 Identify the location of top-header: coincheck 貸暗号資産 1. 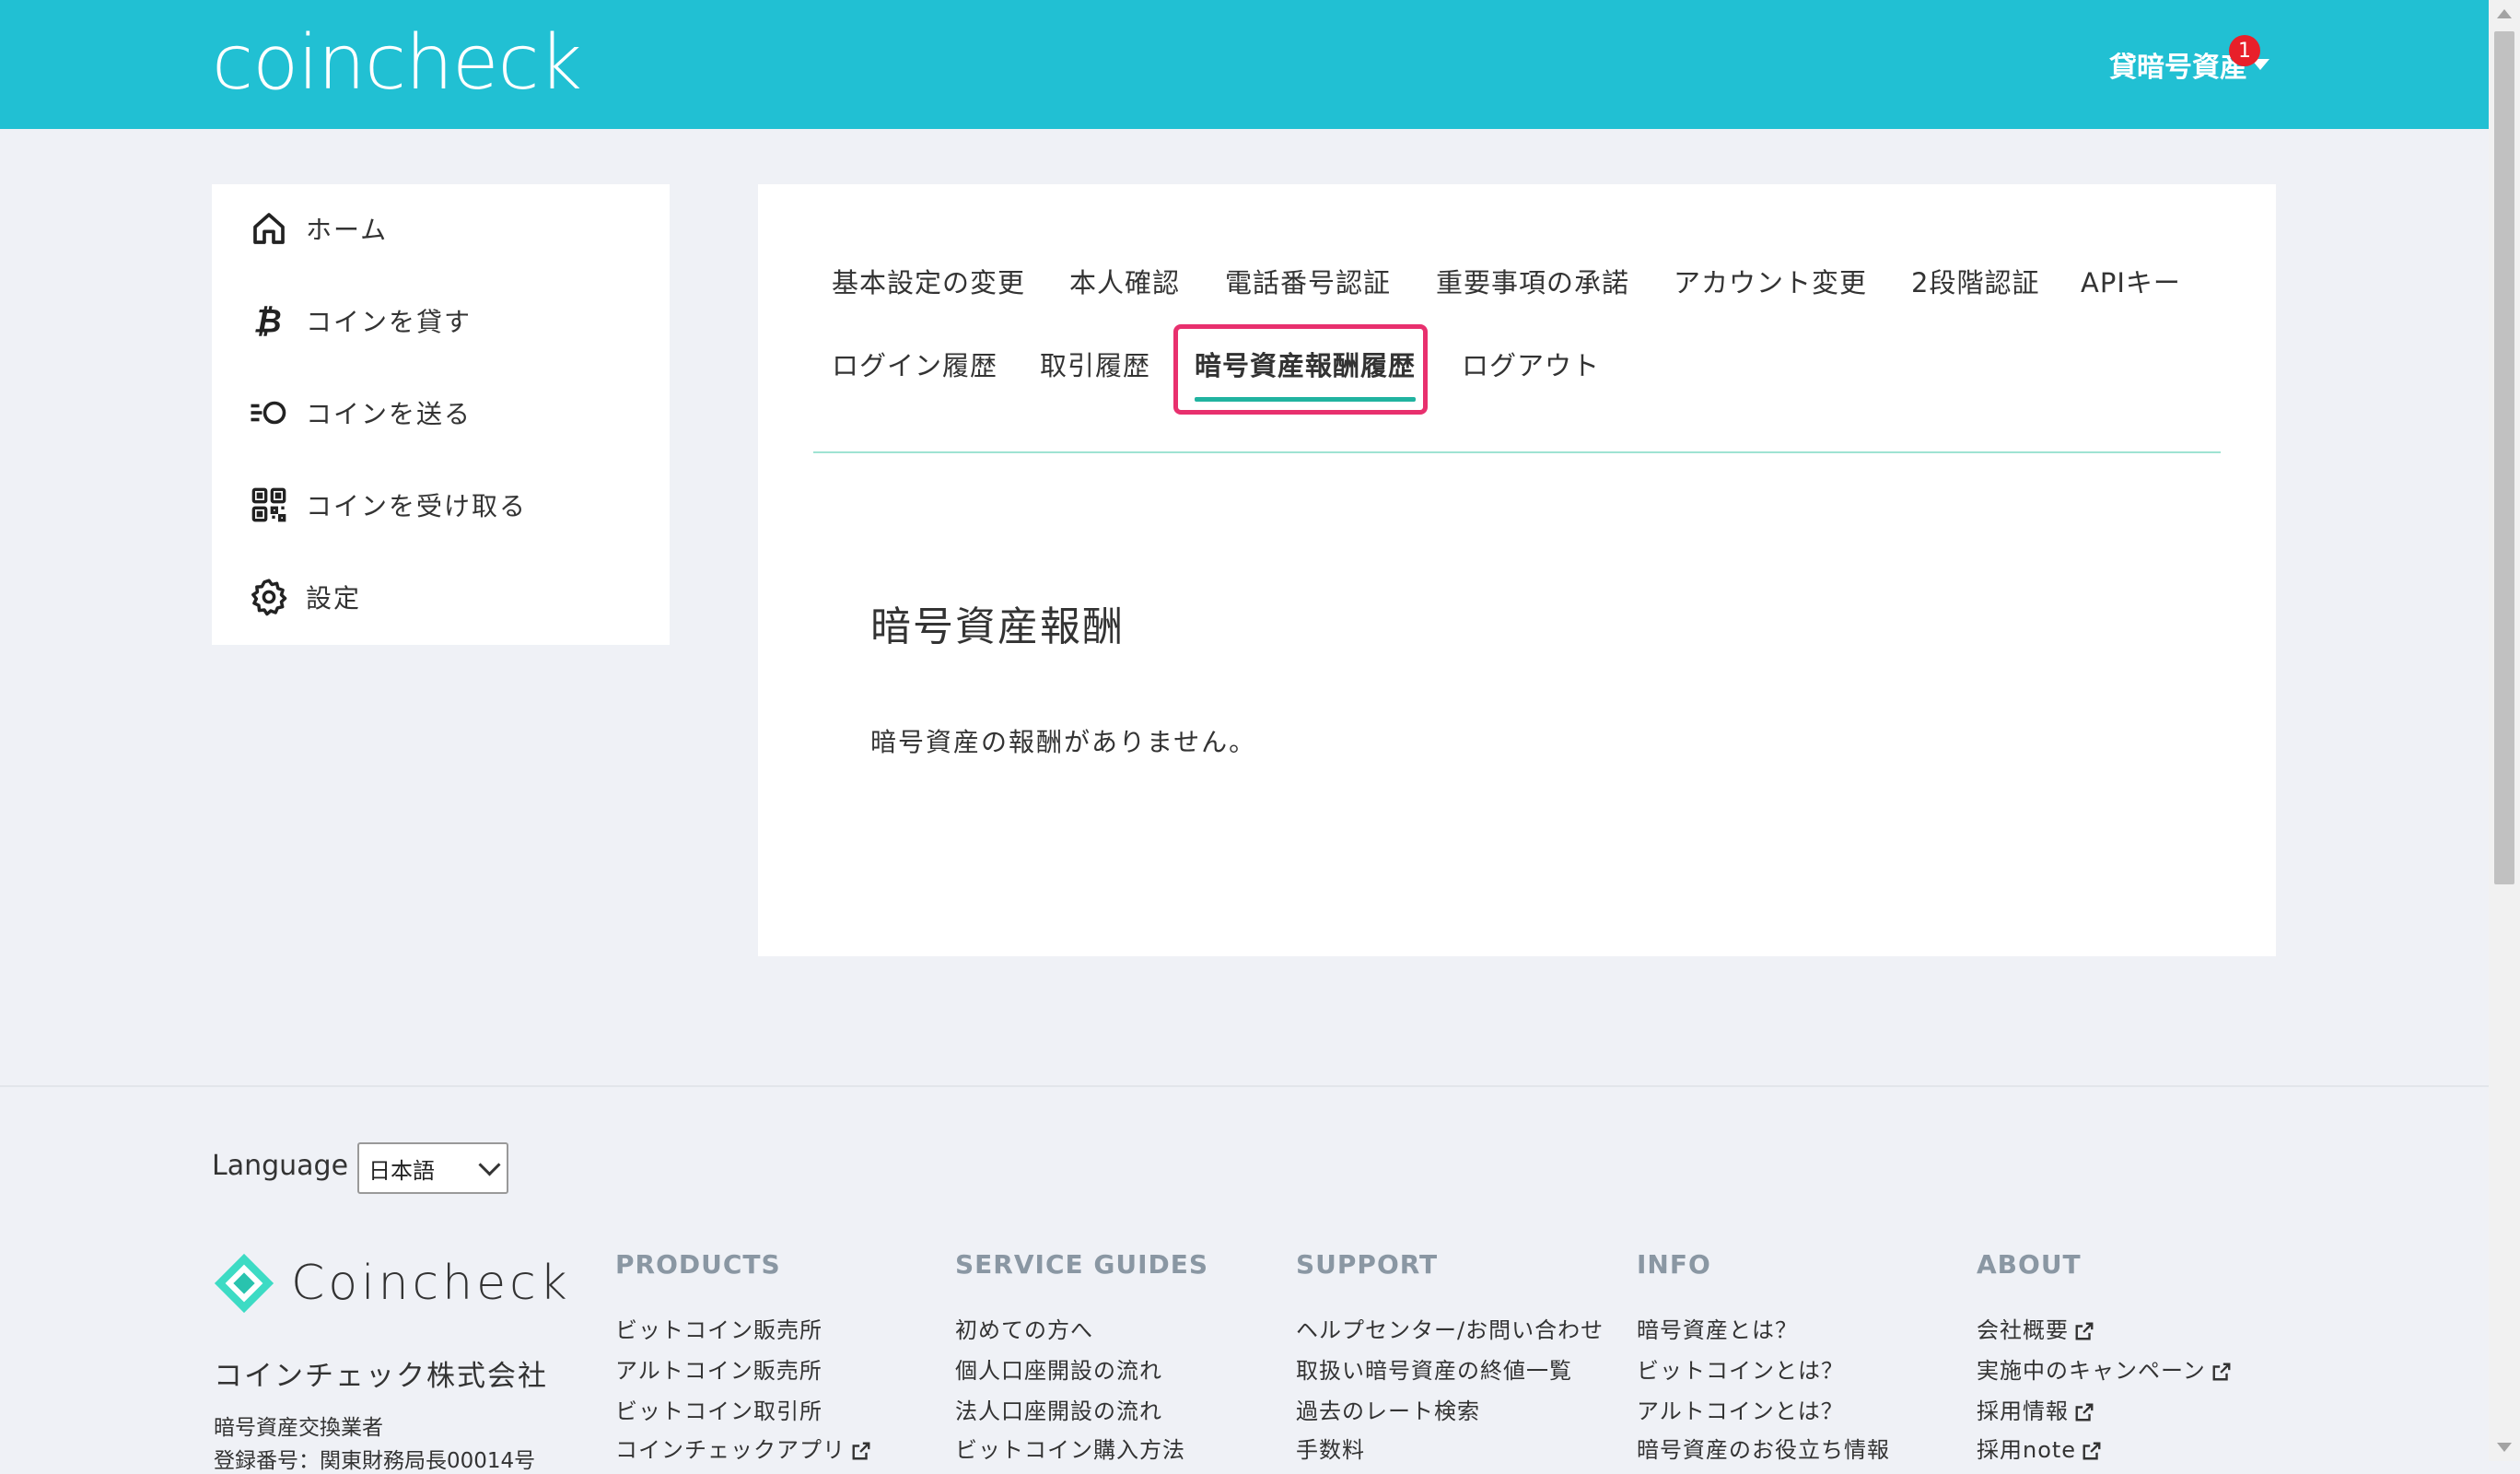
(1244, 64).